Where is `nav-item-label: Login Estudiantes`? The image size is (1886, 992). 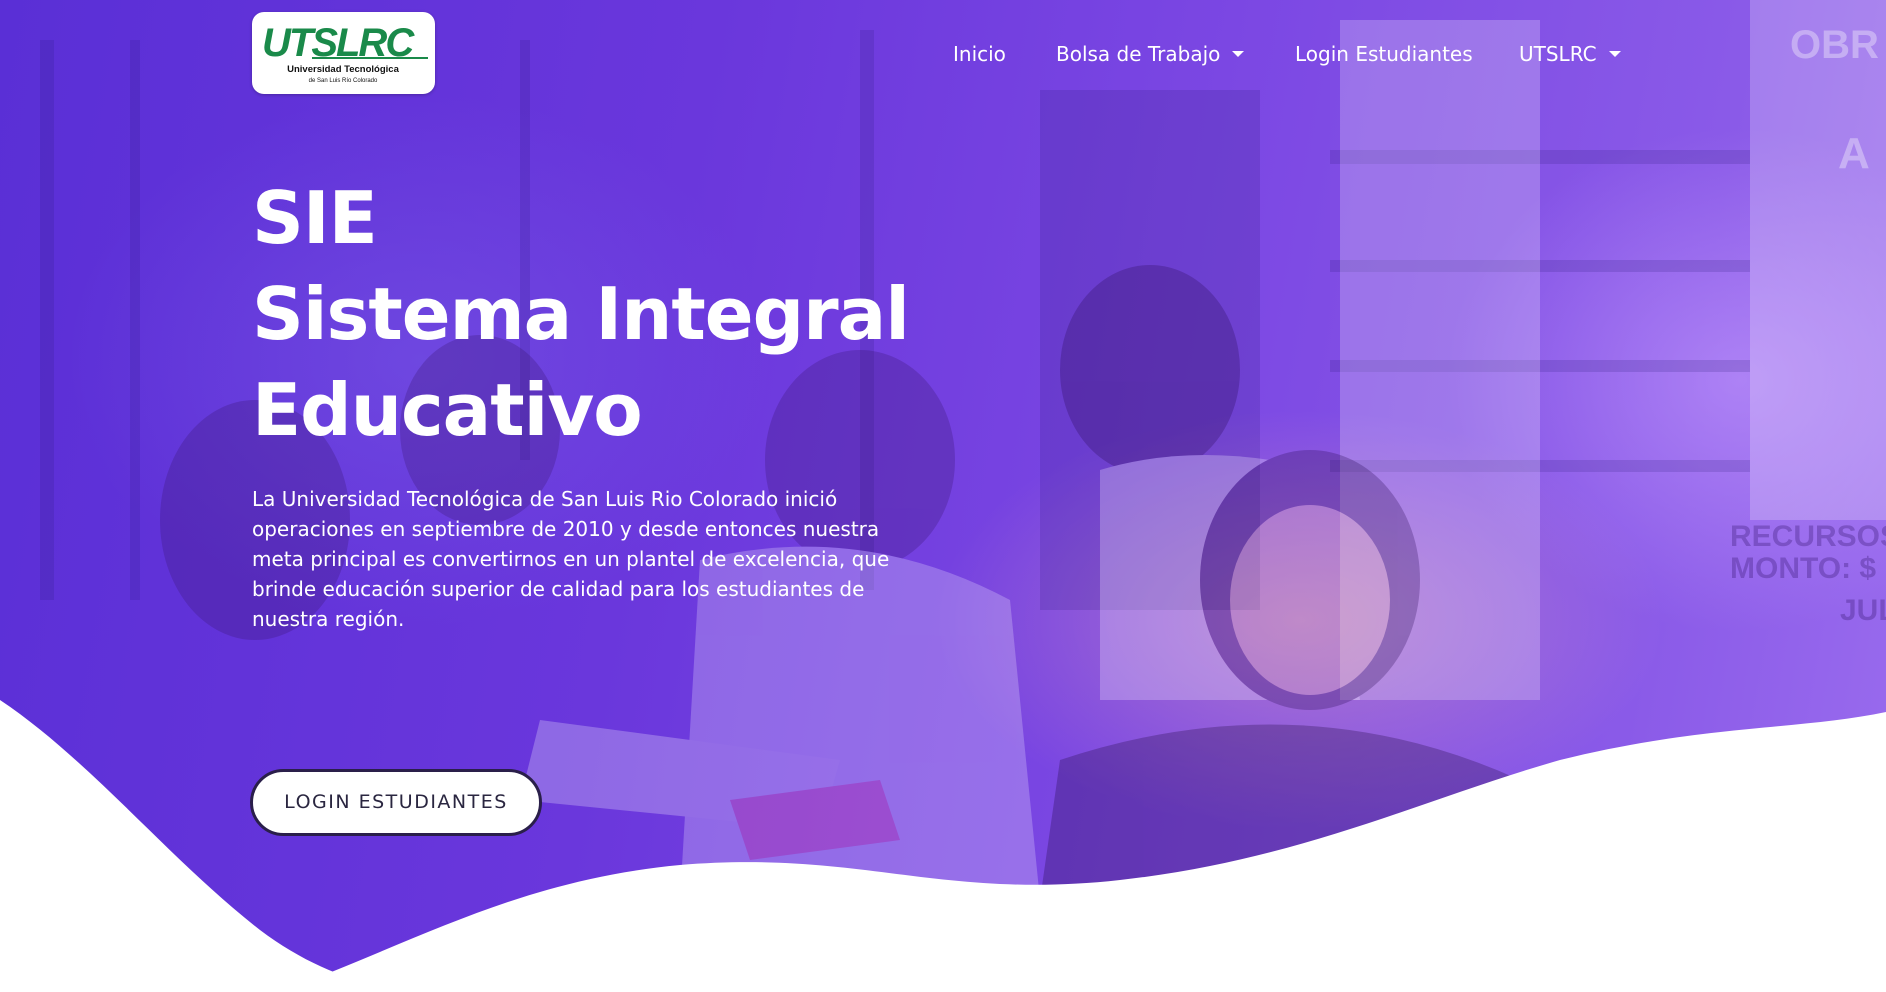
nav-item-label: Login Estudiantes is located at coordinates (1384, 54).